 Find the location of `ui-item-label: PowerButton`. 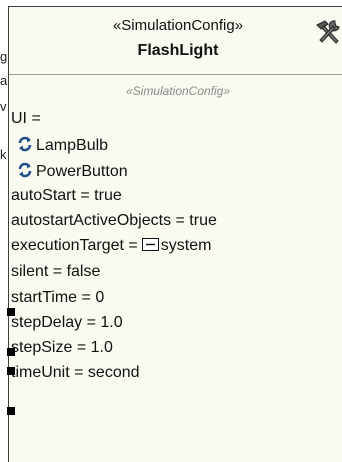

ui-item-label: PowerButton is located at coordinates (82, 171).